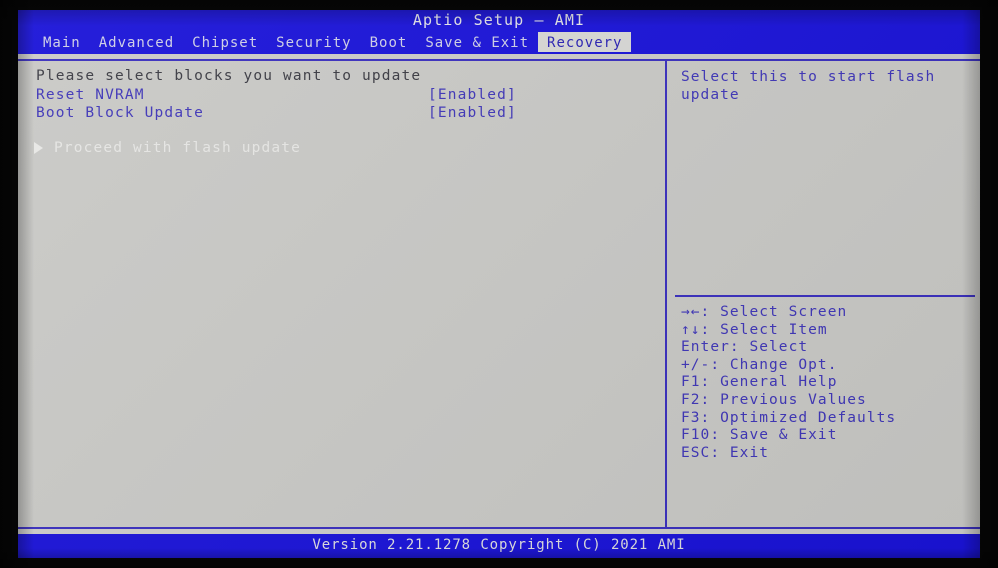 Image resolution: width=998 pixels, height=568 pixels. I want to click on help-divider, so click(825, 296).